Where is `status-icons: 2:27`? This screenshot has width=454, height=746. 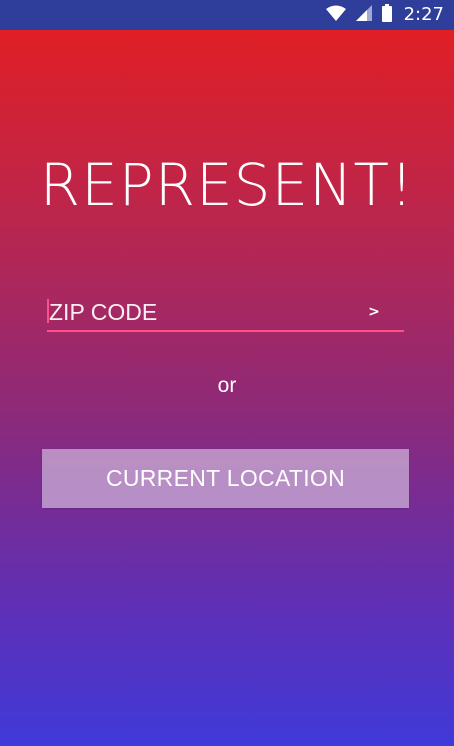 status-icons: 2:27 is located at coordinates (384, 15).